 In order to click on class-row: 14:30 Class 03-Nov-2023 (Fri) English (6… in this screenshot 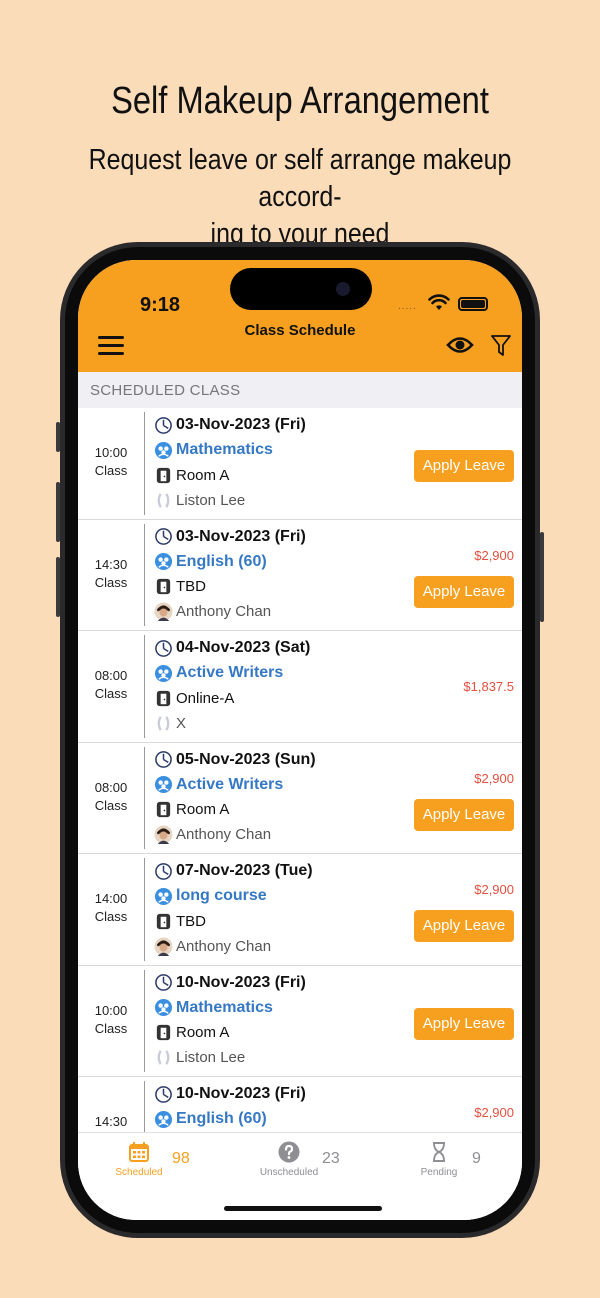, I will do `click(300, 575)`.